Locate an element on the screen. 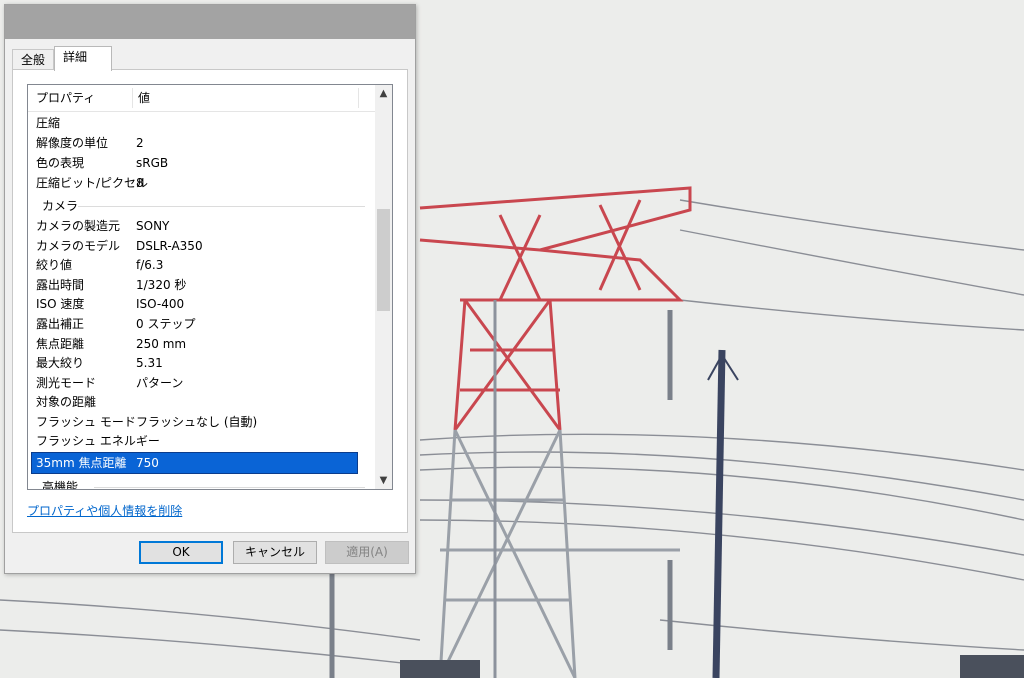 This screenshot has width=1024, height=678. list-item: ISO 速度 ISO-400 is located at coordinates (201, 304).